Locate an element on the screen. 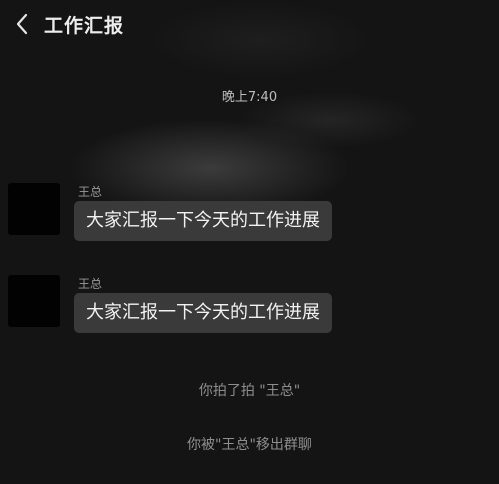 Image resolution: width=499 pixels, height=484 pixels. chat-header: 工作汇报 is located at coordinates (249, 24).